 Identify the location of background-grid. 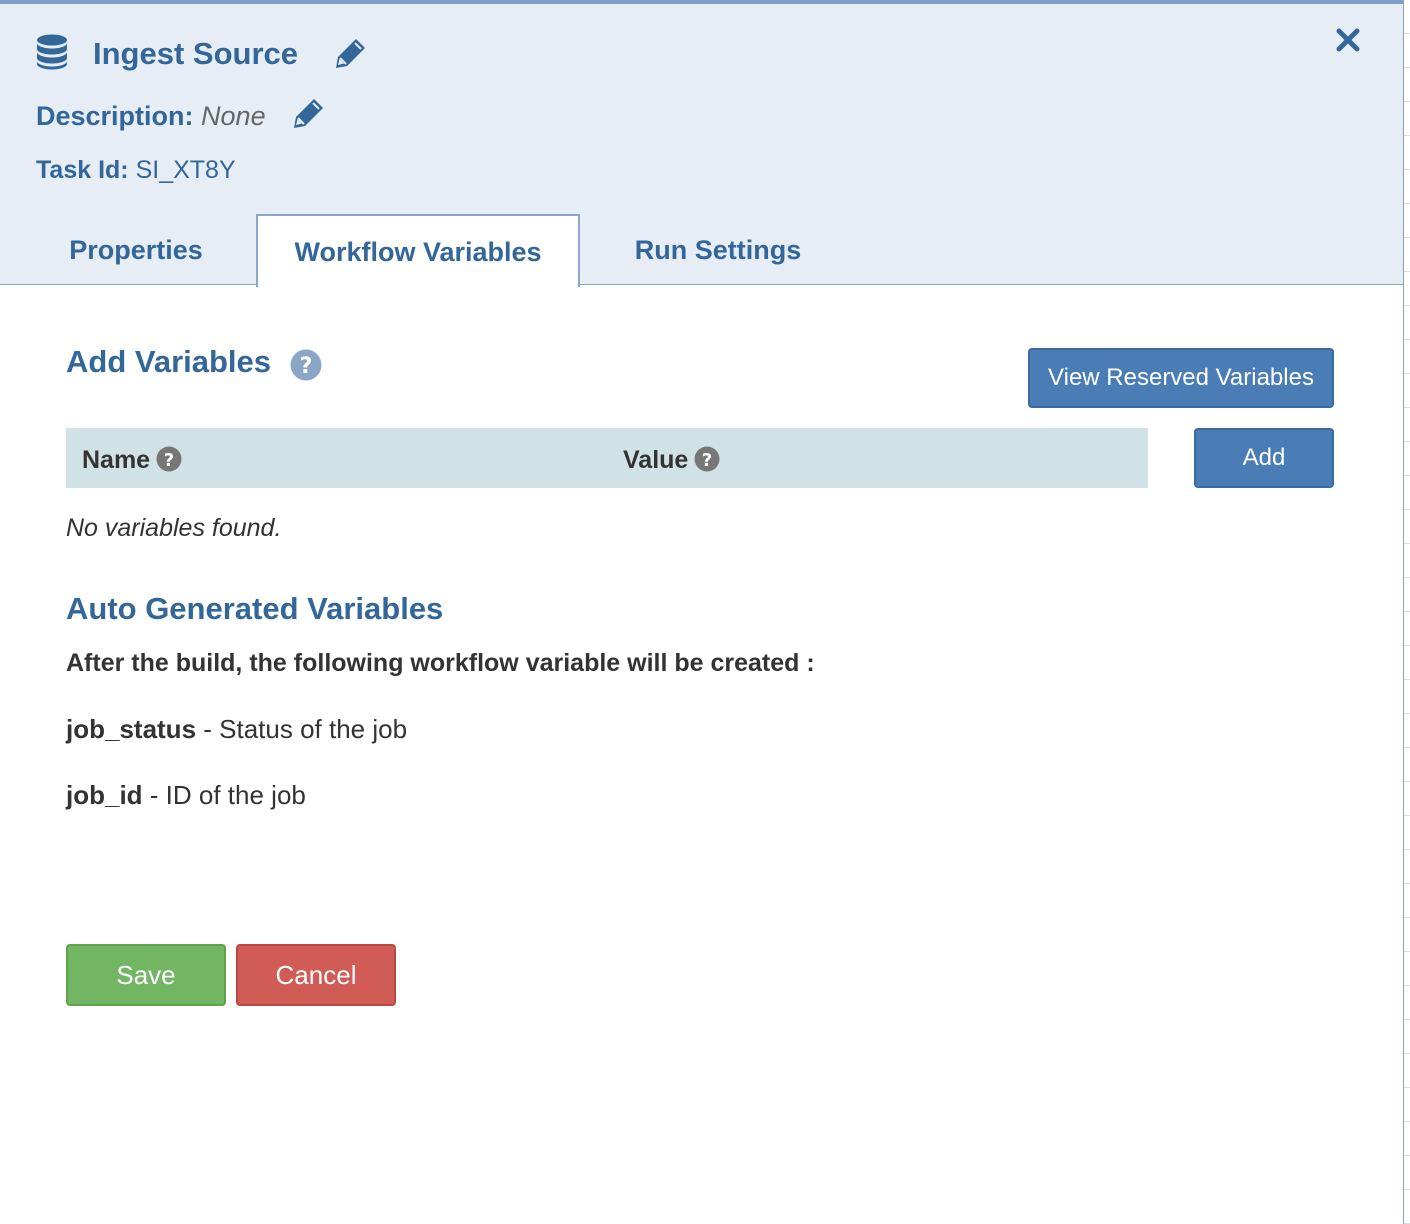
(1406, 612).